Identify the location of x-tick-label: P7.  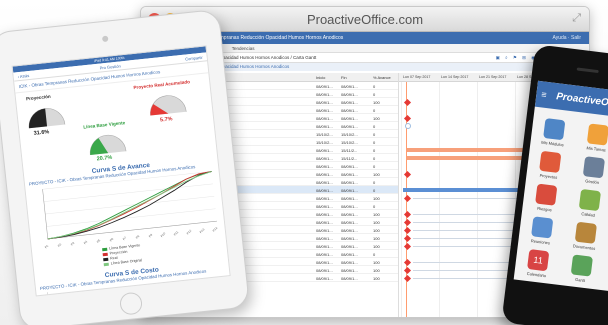
(125, 238).